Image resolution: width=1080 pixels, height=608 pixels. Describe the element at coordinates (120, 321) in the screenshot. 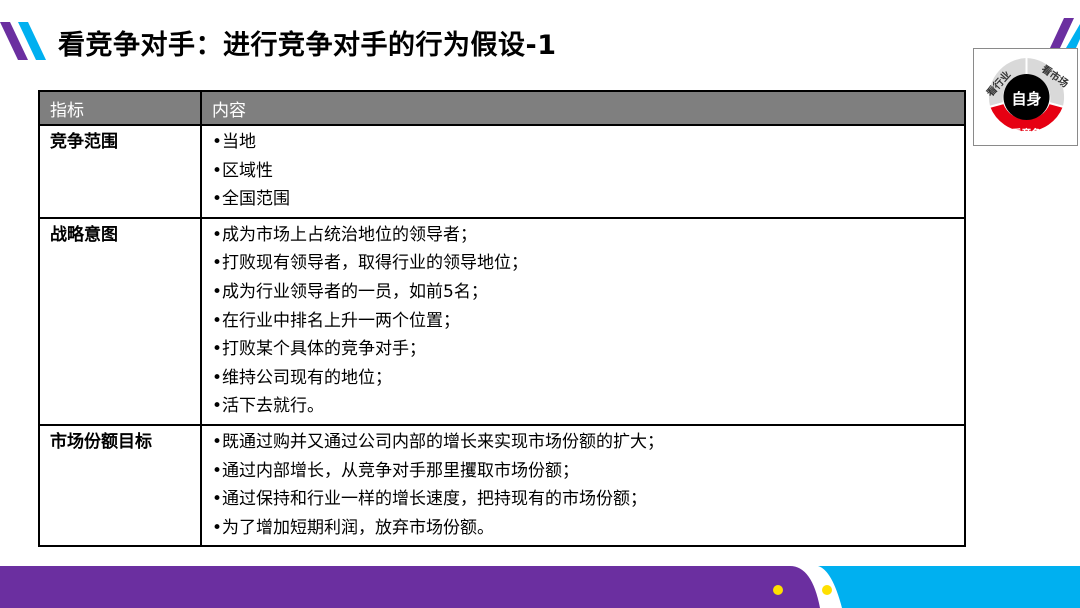

I see `metric-cell: 战略意图` at that location.